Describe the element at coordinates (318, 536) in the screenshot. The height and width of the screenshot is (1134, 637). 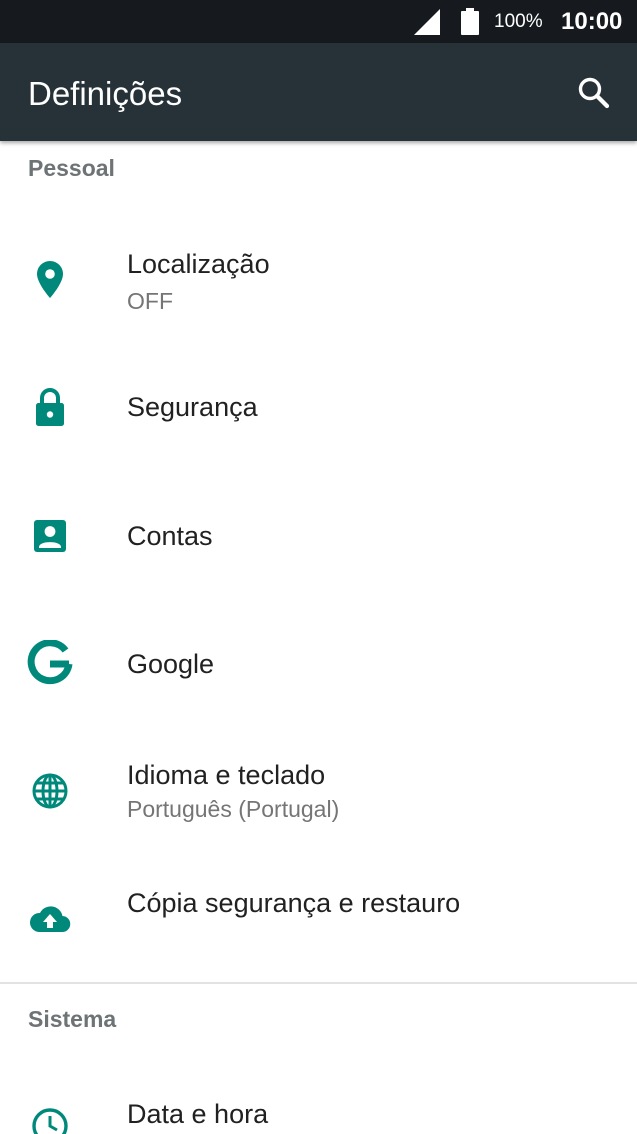
I see `settings-item-accounts: Contas` at that location.